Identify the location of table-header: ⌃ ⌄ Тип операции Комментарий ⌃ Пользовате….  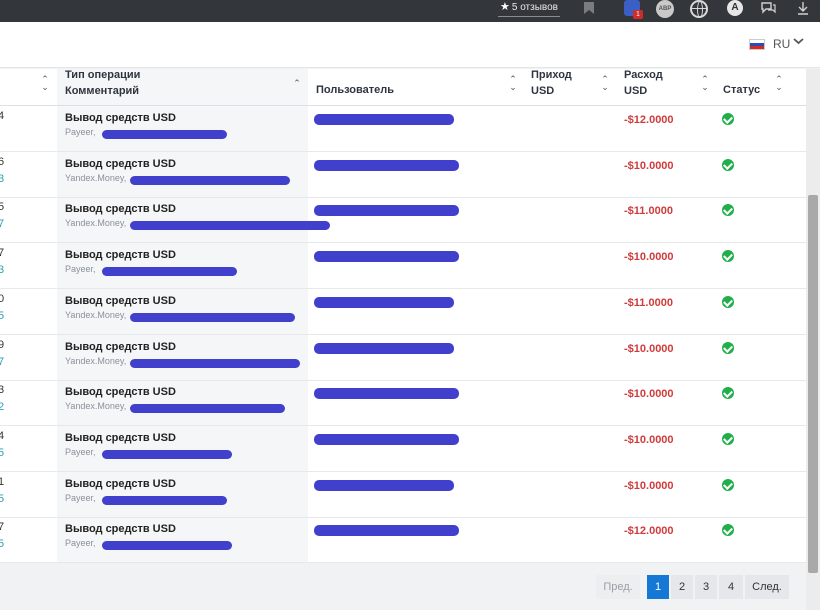
(403, 87).